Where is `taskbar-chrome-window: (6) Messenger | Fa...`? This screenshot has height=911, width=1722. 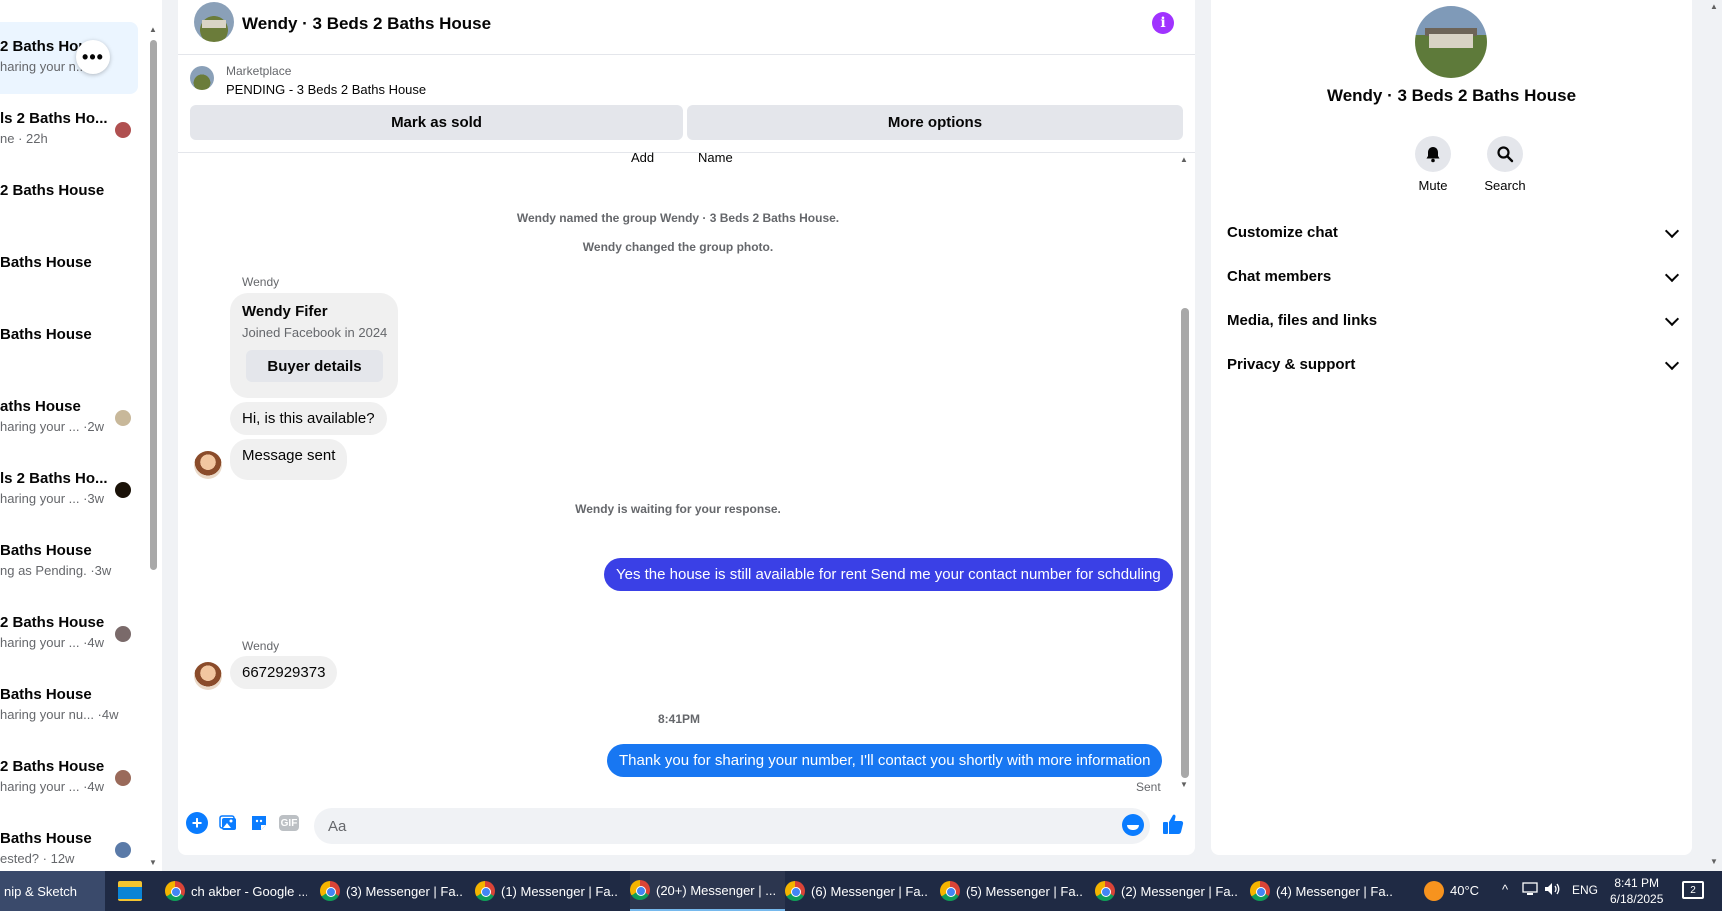
taskbar-chrome-window: (6) Messenger | Fa... is located at coordinates (856, 891).